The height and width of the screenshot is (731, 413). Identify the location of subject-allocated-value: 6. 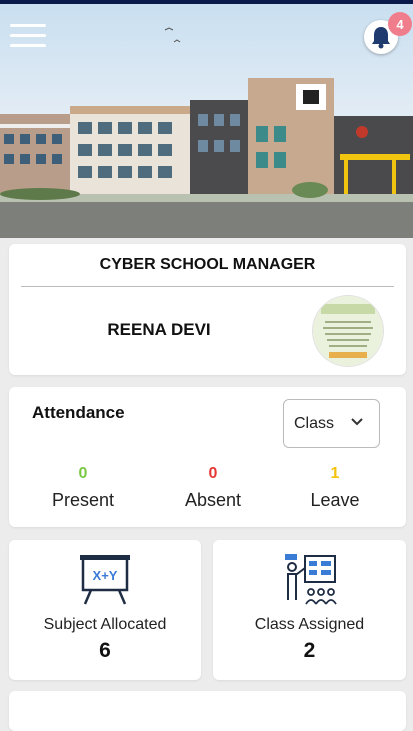
(105, 650).